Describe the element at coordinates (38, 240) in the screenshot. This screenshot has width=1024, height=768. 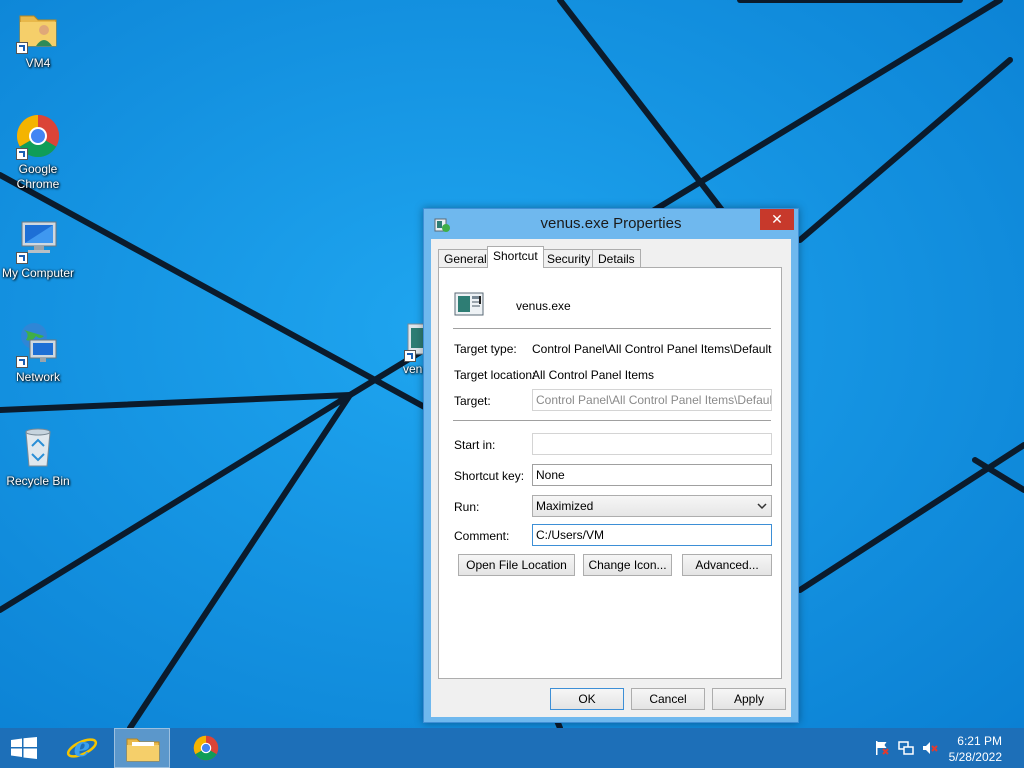
I see `computer-icon` at that location.